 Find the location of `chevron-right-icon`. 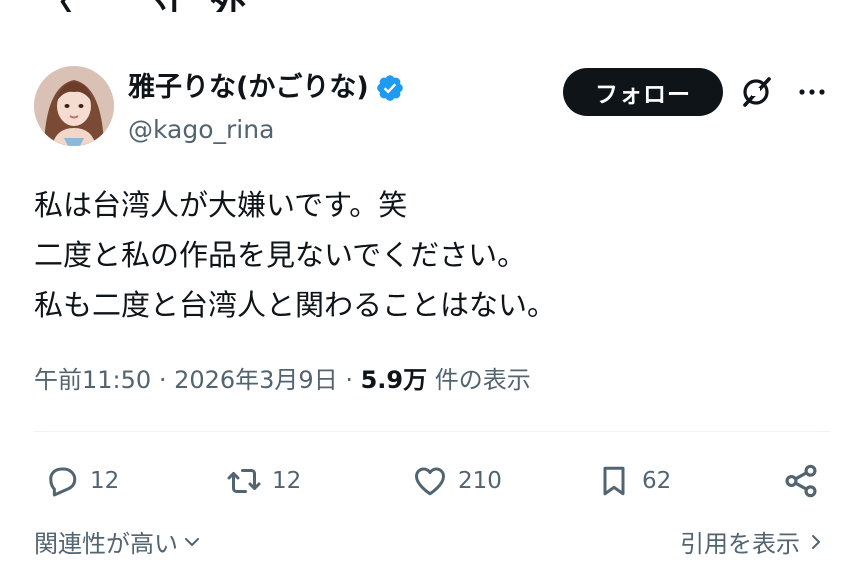

chevron-right-icon is located at coordinates (816, 541).